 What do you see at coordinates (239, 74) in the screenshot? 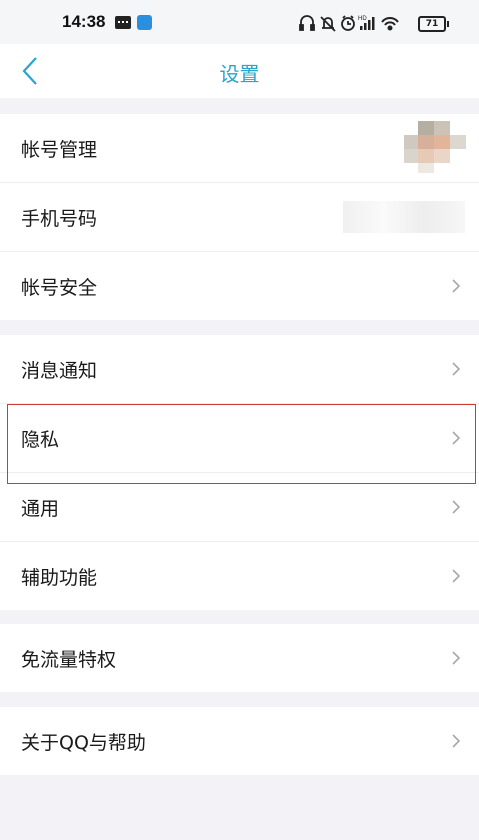
I see `page-title: 设置` at bounding box center [239, 74].